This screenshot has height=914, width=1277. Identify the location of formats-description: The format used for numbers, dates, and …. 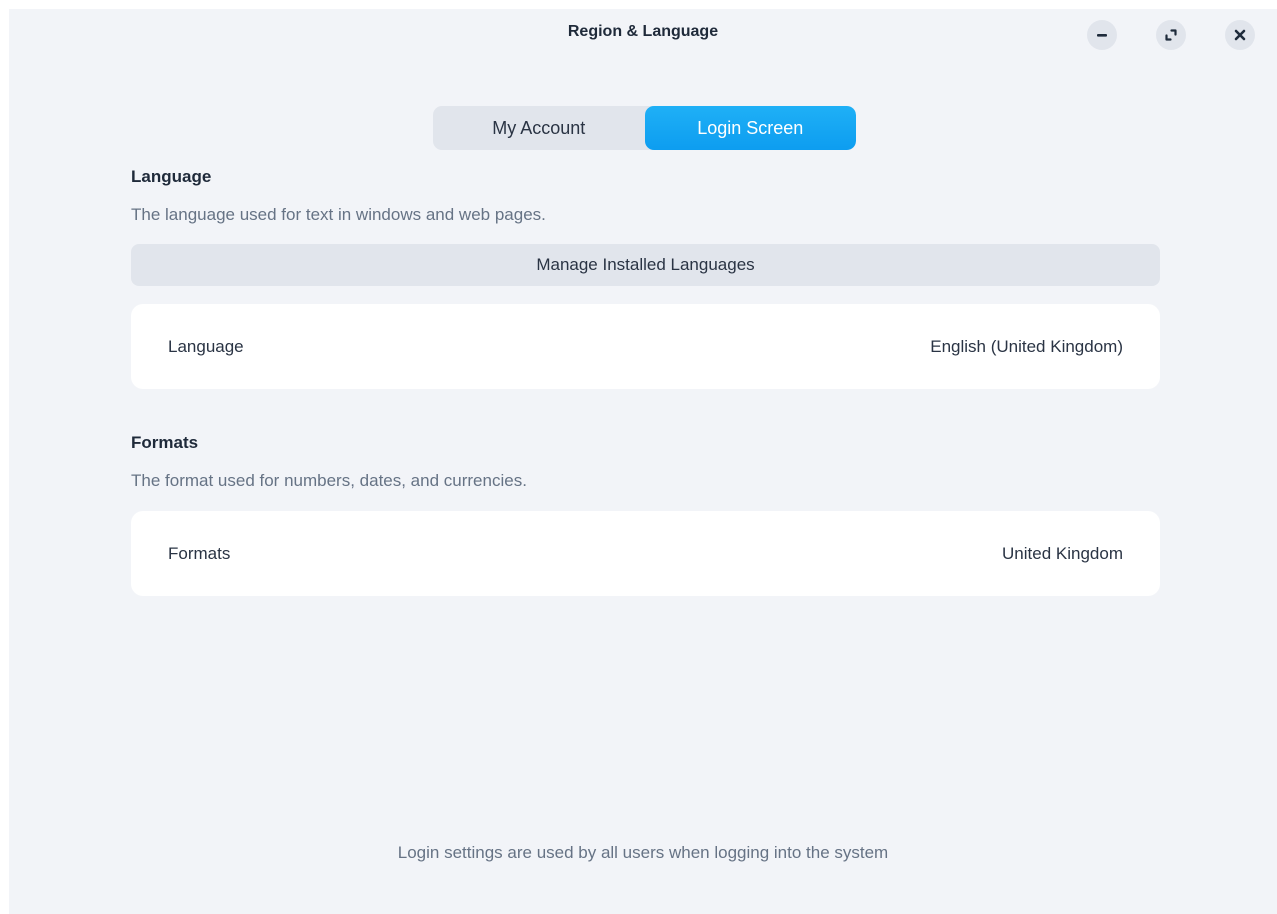
(329, 480).